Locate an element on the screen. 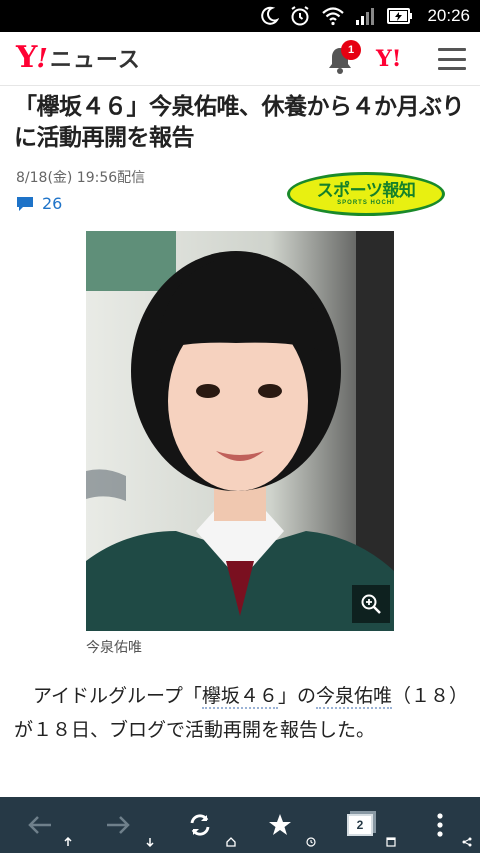  bookmark-star-icon is located at coordinates (280, 824).